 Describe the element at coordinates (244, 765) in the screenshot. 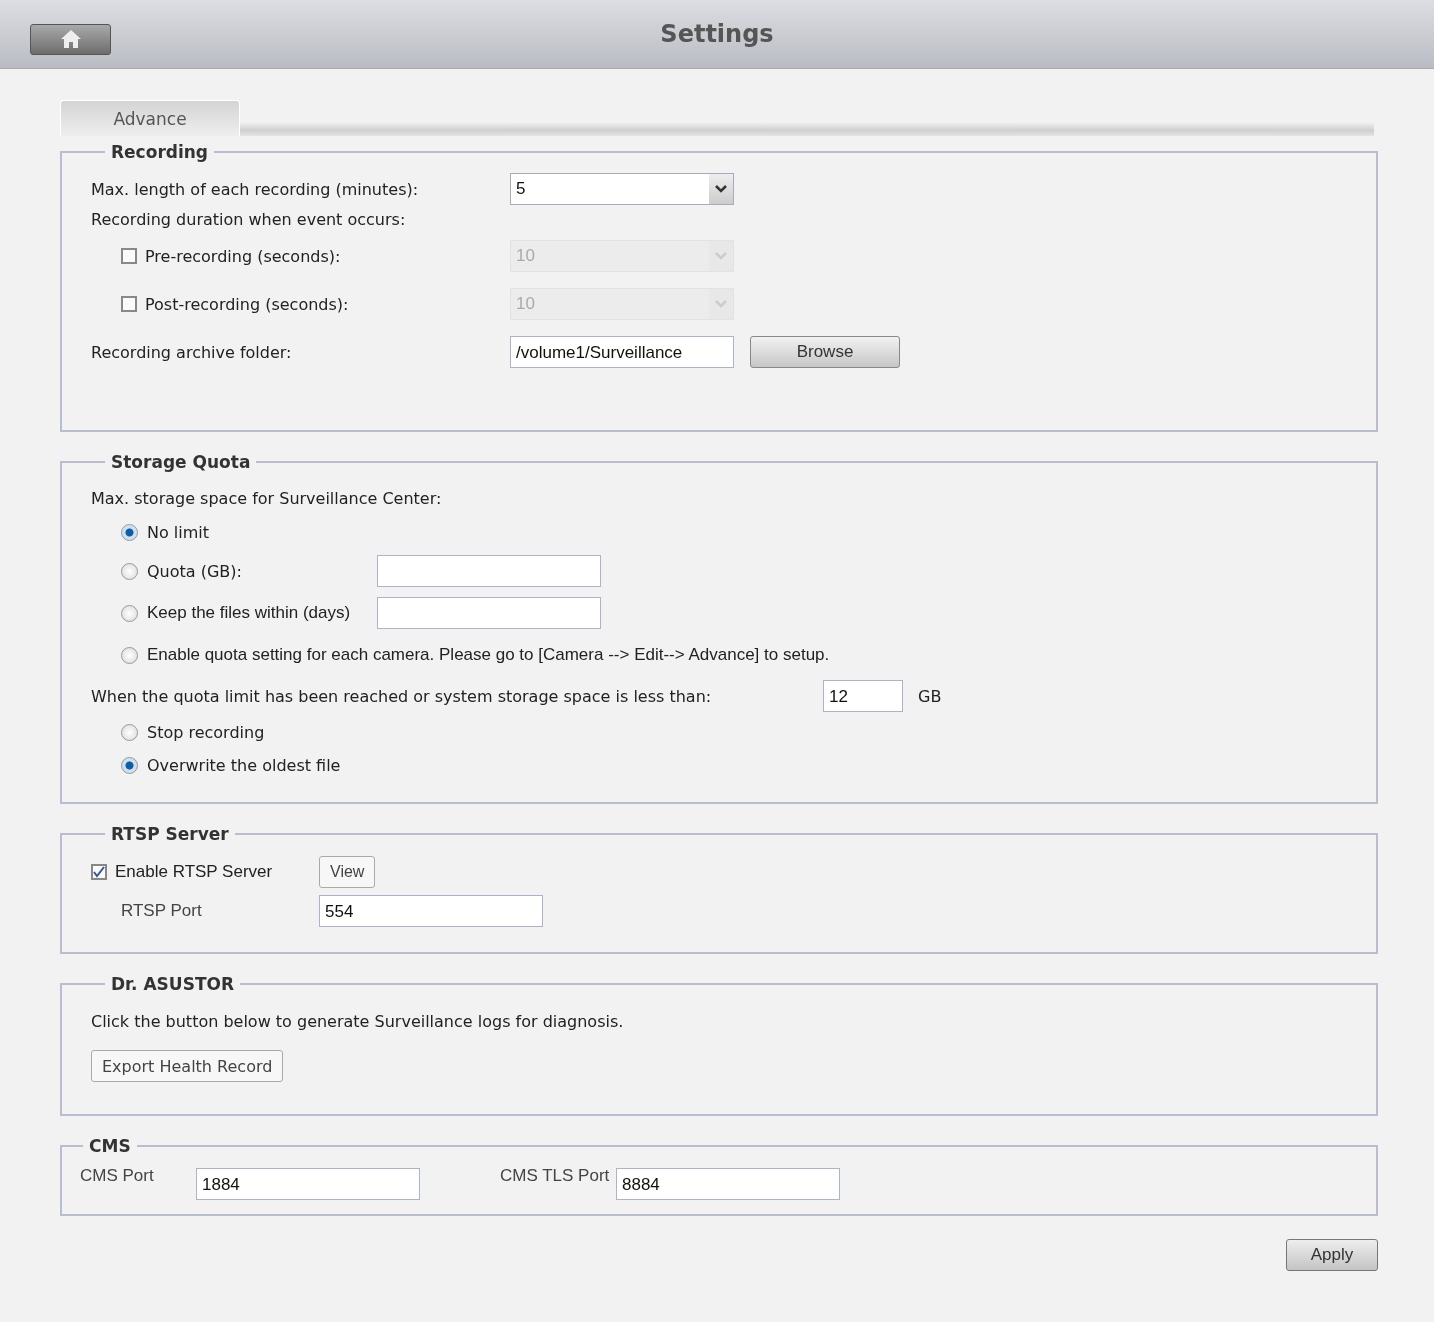

I see `option-label: Overwrite the oldest file` at that location.